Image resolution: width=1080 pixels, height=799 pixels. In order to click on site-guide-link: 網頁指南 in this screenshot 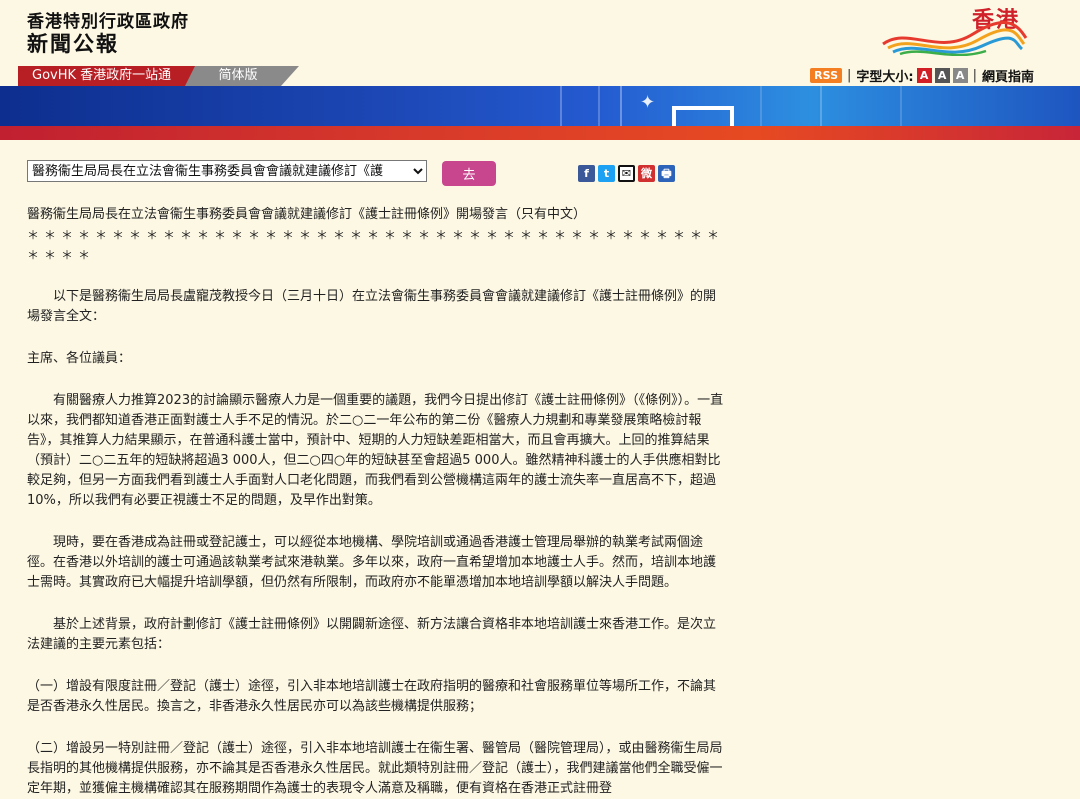, I will do `click(1008, 75)`.